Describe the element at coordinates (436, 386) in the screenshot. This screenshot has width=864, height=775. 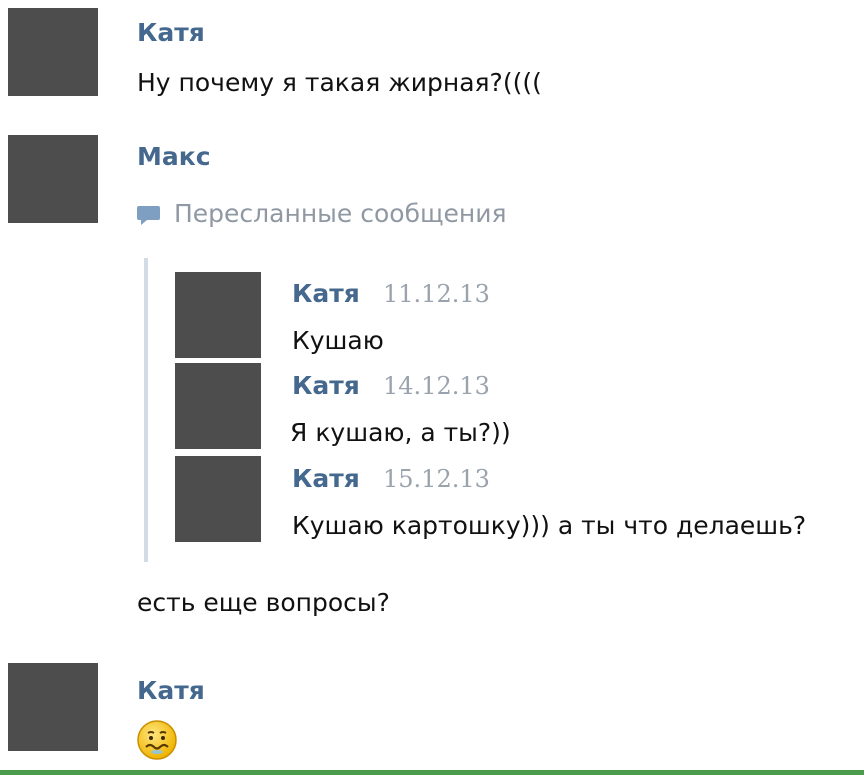
I see `forwarded-date: 14.12.13` at that location.